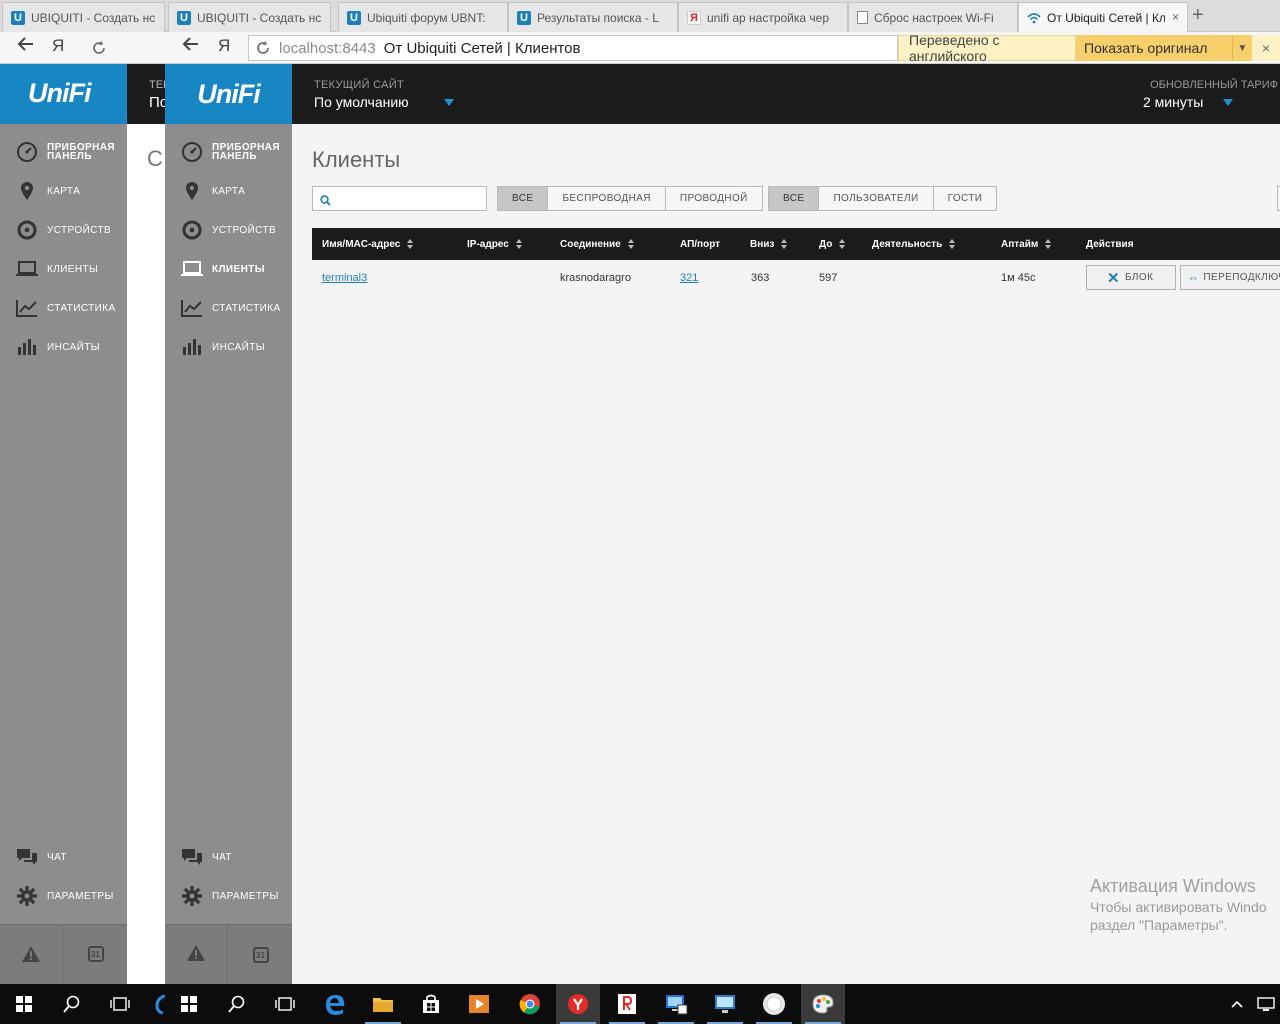 Image resolution: width=1280 pixels, height=1024 pixels. What do you see at coordinates (95, 954) in the screenshot?
I see `ghost-calendar-button: 31` at bounding box center [95, 954].